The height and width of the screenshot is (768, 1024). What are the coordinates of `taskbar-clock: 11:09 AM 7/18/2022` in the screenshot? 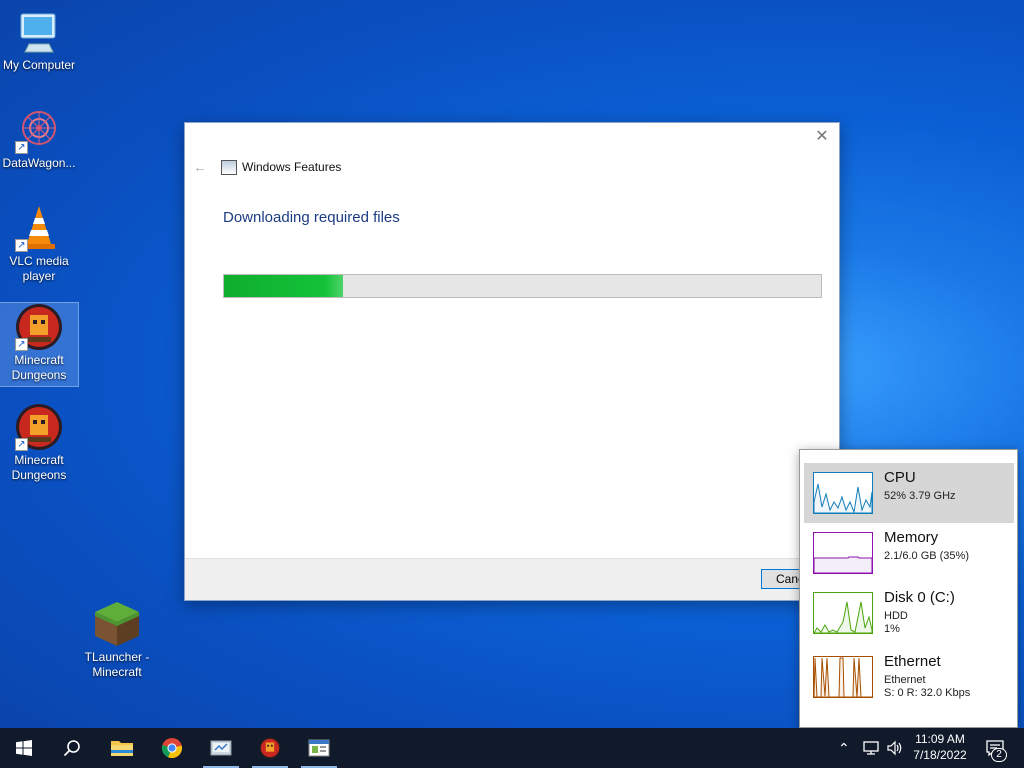 It's located at (940, 747).